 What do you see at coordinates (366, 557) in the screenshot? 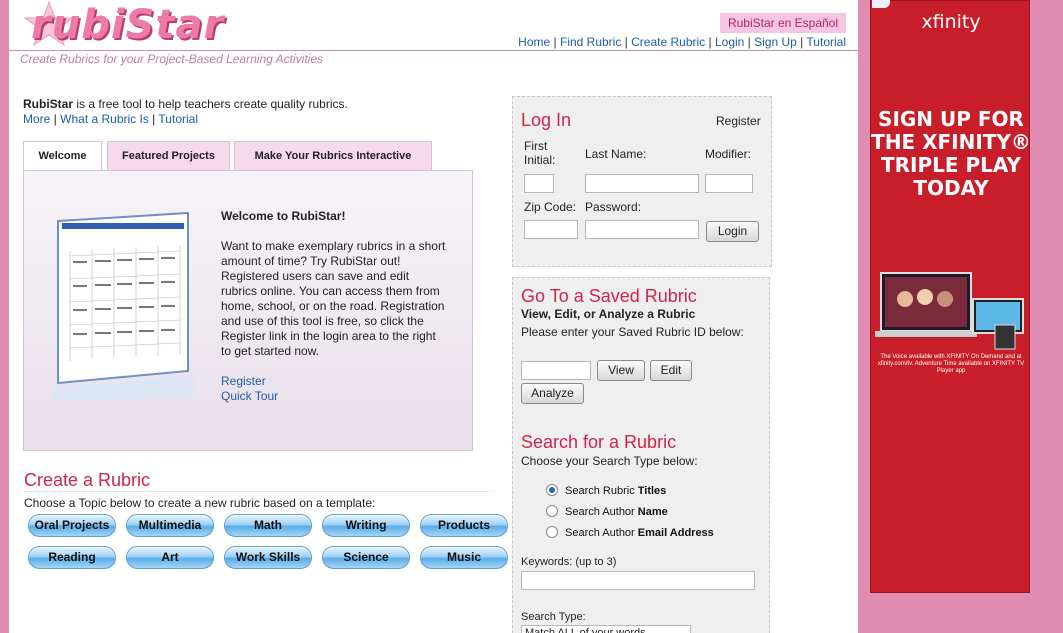
I see `topic-science-button: Science` at bounding box center [366, 557].